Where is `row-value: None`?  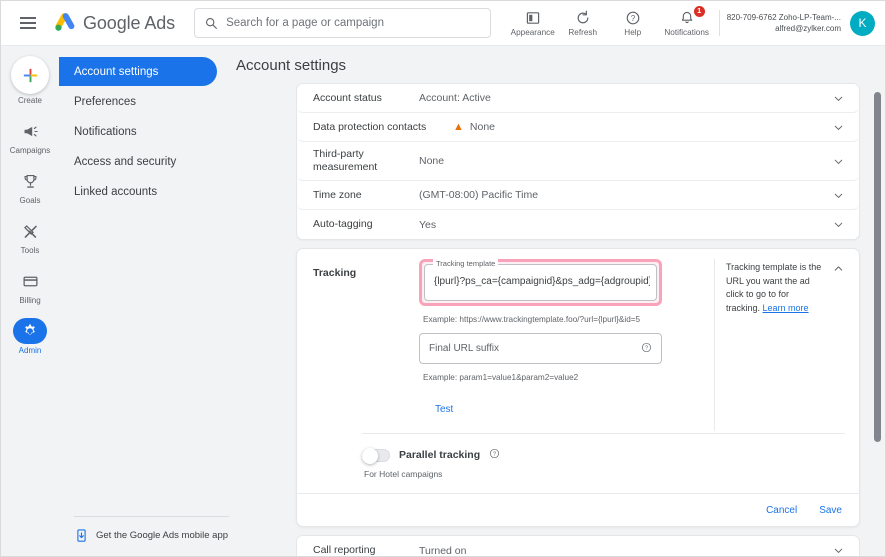
row-value: None is located at coordinates (482, 127).